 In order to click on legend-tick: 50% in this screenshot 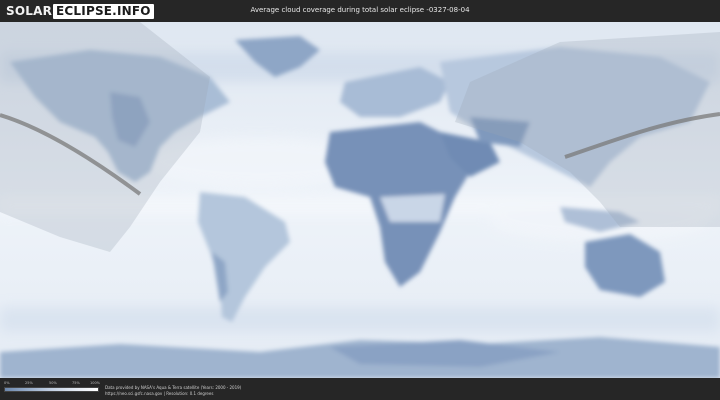, I will do `click(53, 383)`.